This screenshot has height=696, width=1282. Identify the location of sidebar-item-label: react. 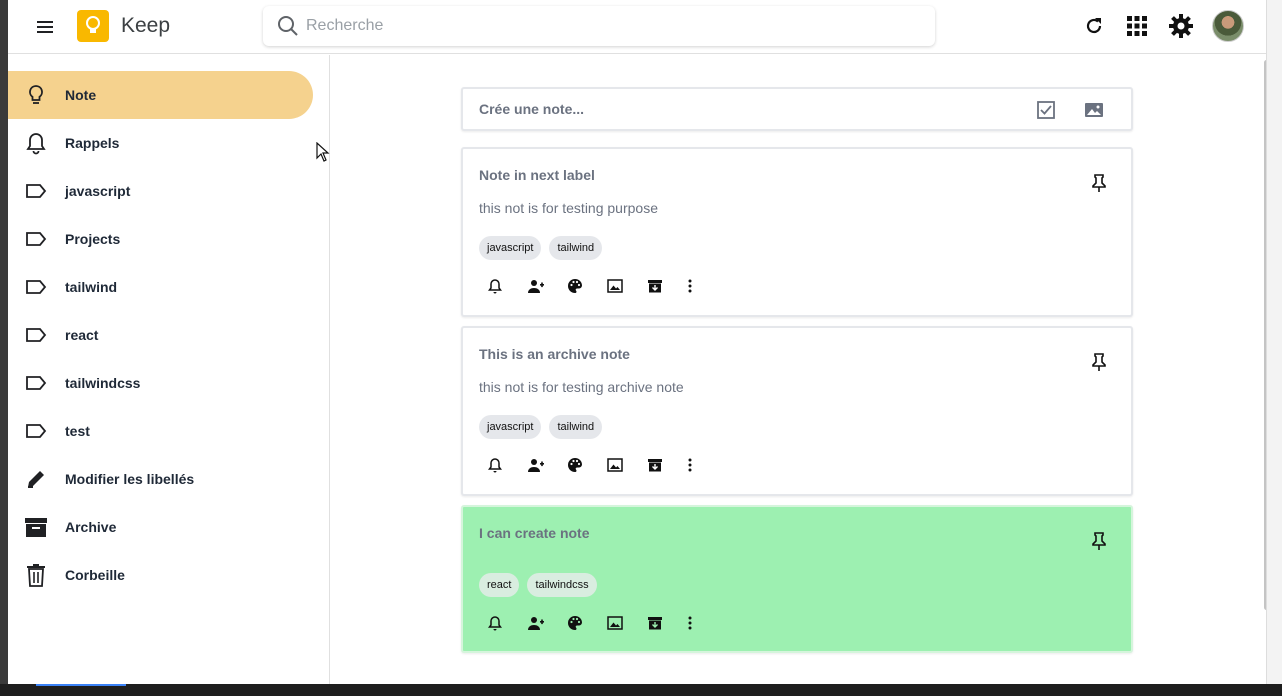
(82, 335).